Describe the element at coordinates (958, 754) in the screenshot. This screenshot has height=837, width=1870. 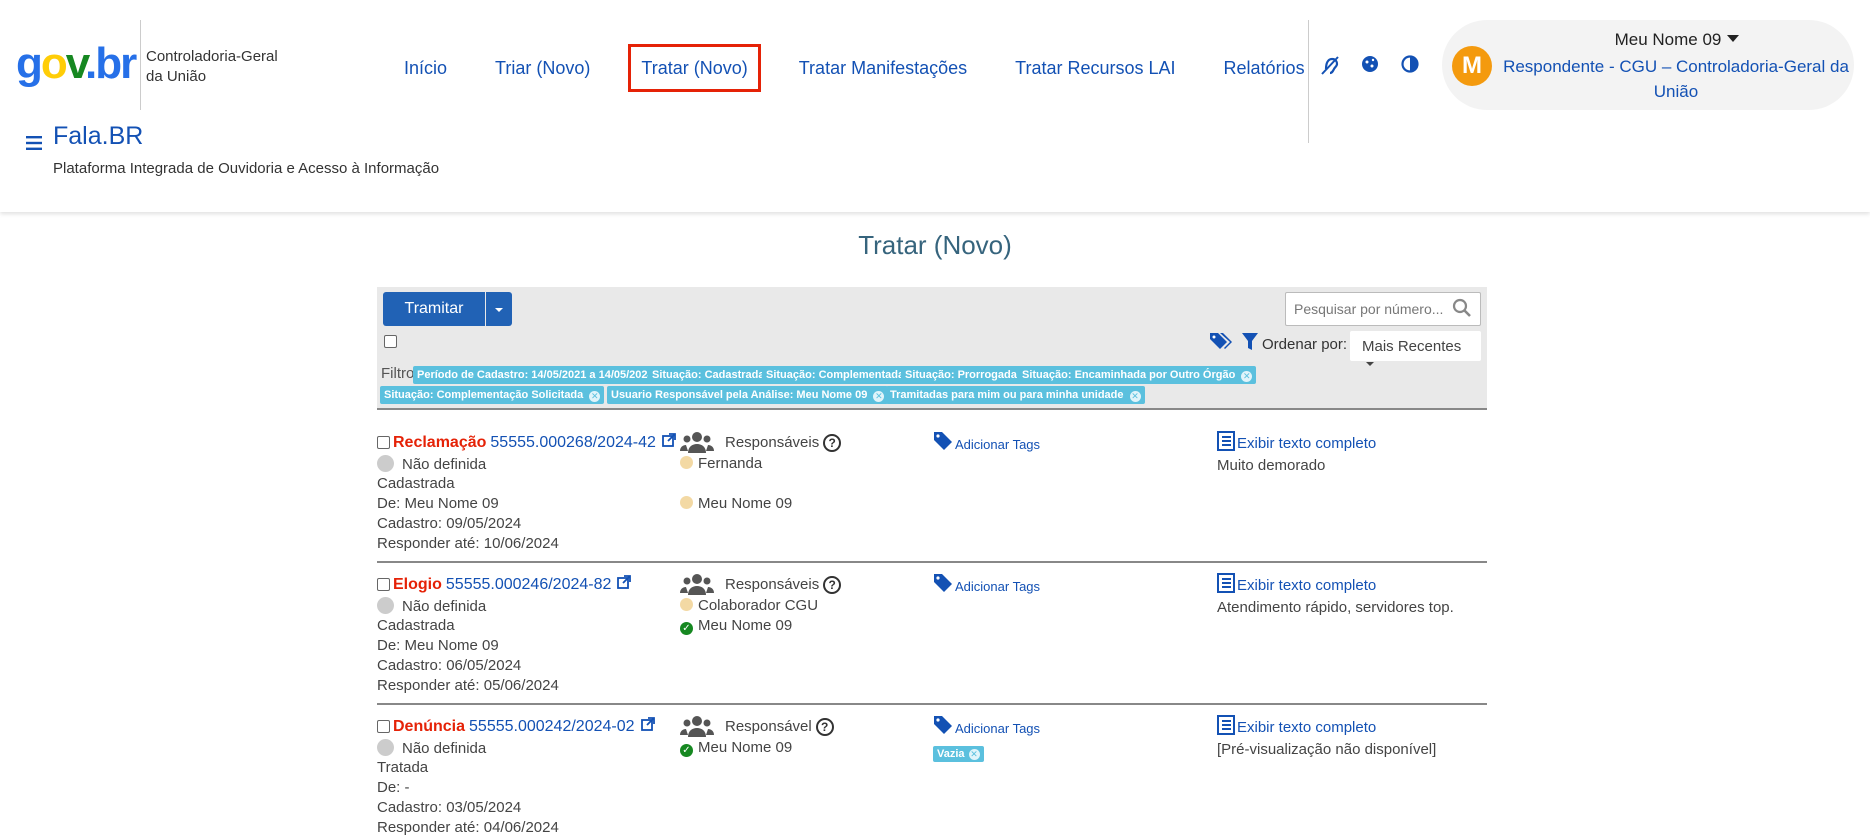
I see `tag-chip: Vazia ✕` at that location.